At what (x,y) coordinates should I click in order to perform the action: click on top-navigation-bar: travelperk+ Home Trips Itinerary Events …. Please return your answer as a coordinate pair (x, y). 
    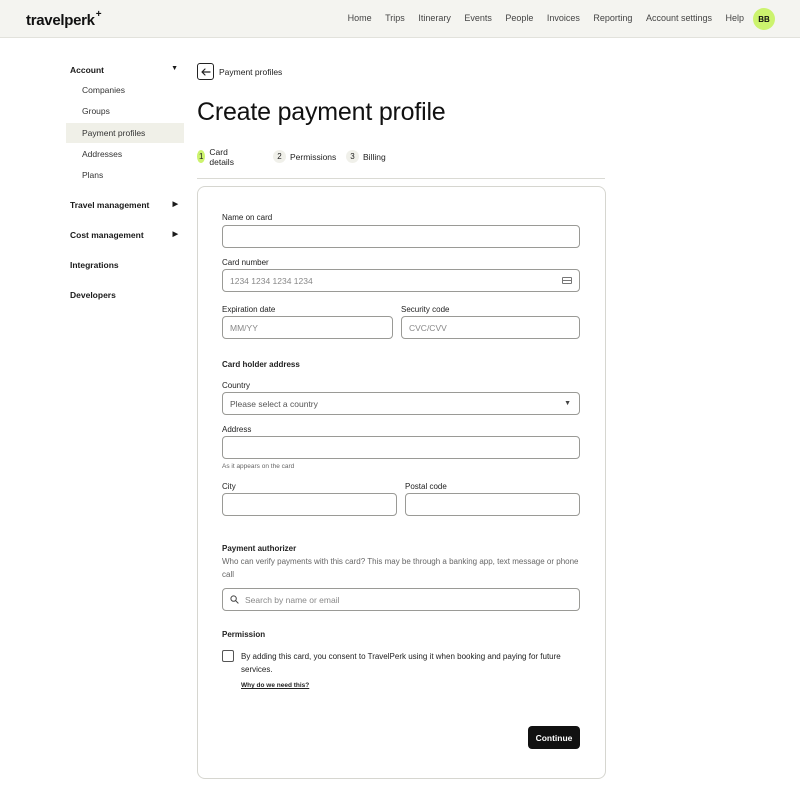
    Looking at the image, I should click on (400, 19).